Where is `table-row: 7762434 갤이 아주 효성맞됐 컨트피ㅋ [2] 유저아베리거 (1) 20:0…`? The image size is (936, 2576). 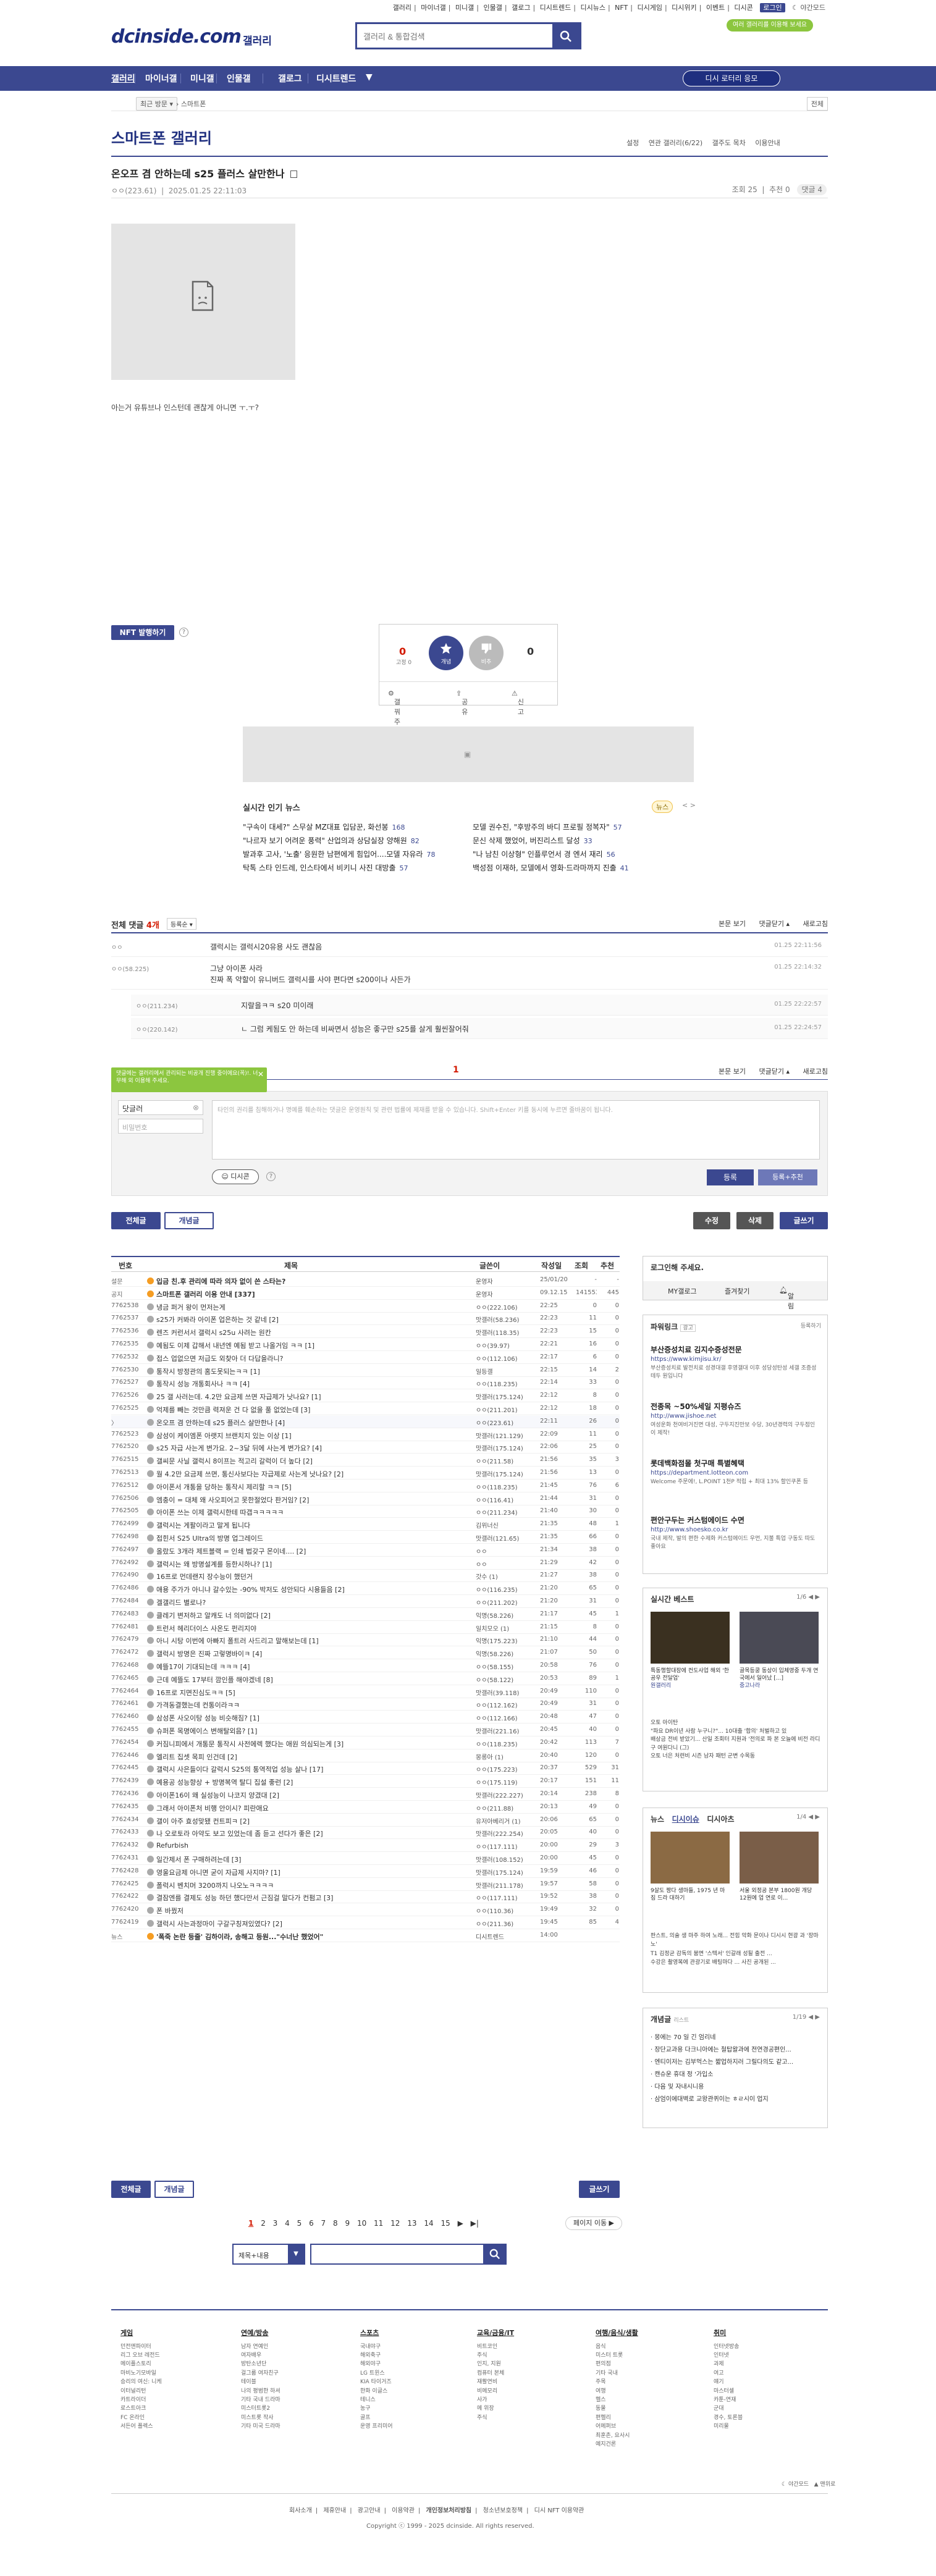
table-row: 7762434 갤이 아주 효성맞됐 컨트피ㅋ [2] 유저아베리거 (1) 20:0… is located at coordinates (365, 1820).